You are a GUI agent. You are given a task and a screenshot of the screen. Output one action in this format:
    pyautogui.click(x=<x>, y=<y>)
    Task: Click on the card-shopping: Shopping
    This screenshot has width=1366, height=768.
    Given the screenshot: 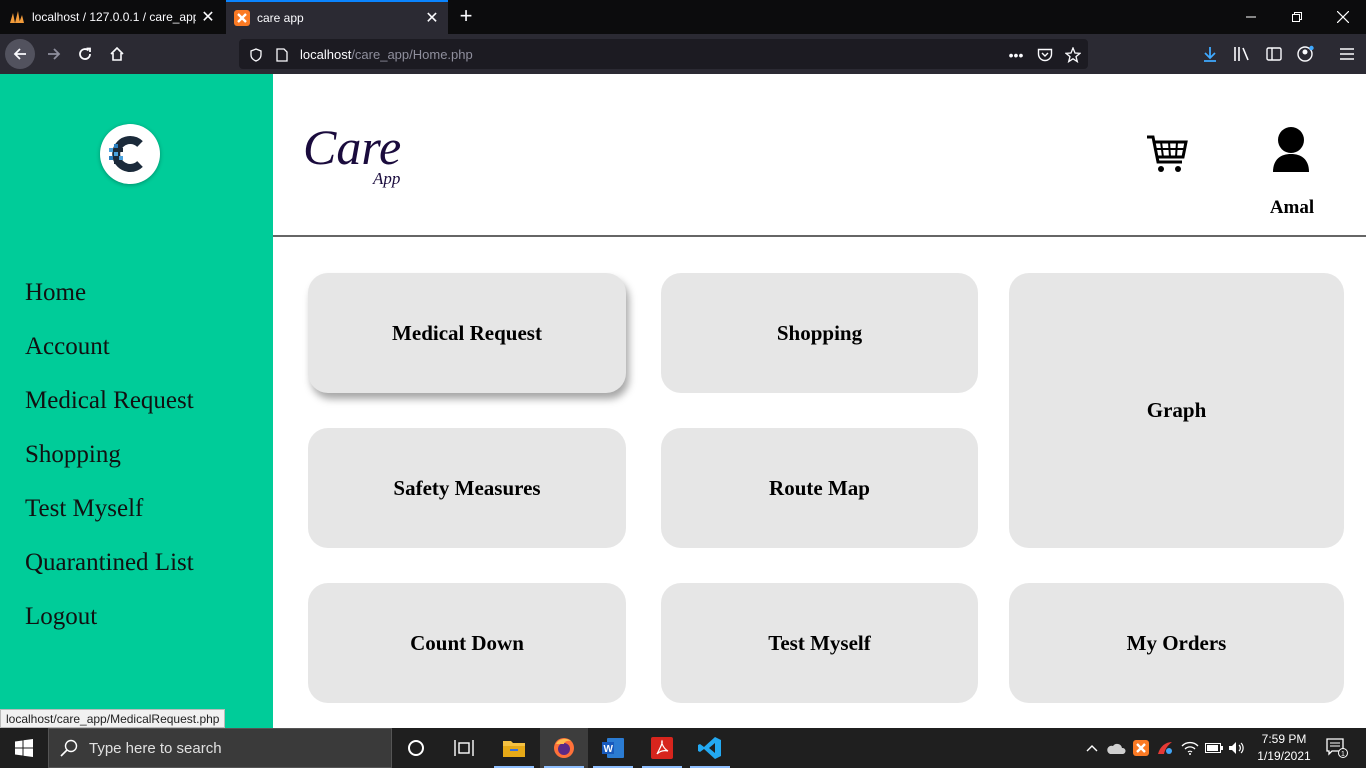 What is the action you would take?
    pyautogui.click(x=819, y=333)
    